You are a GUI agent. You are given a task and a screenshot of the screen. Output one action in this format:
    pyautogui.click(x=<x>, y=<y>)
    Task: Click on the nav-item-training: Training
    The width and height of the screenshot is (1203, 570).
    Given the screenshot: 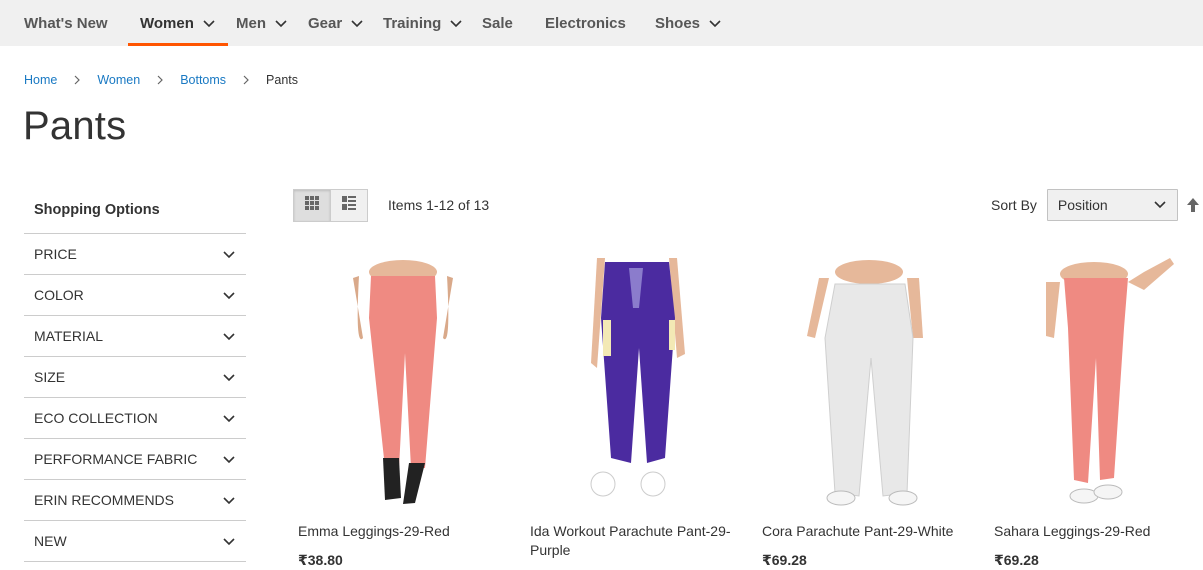 What is the action you would take?
    pyautogui.click(x=423, y=23)
    